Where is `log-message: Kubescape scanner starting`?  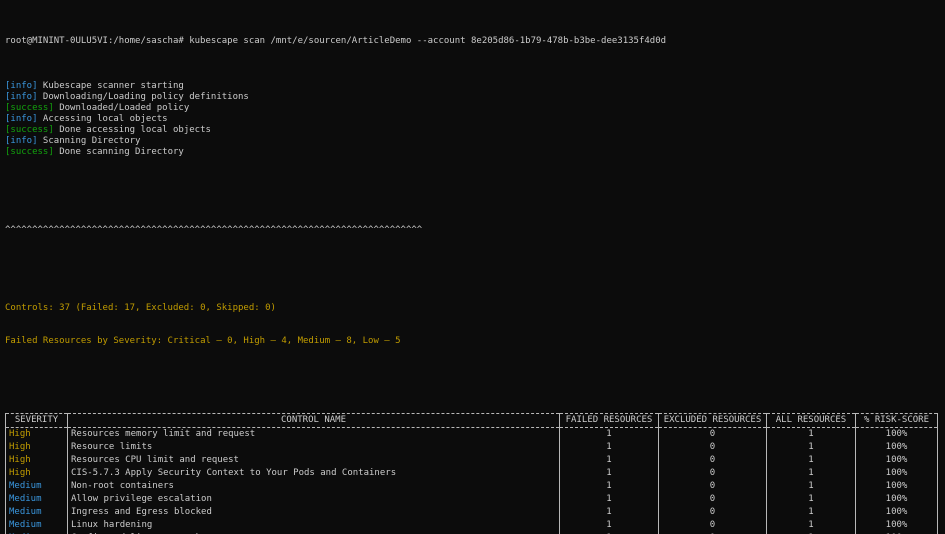
log-message: Kubescape scanner starting is located at coordinates (110, 85).